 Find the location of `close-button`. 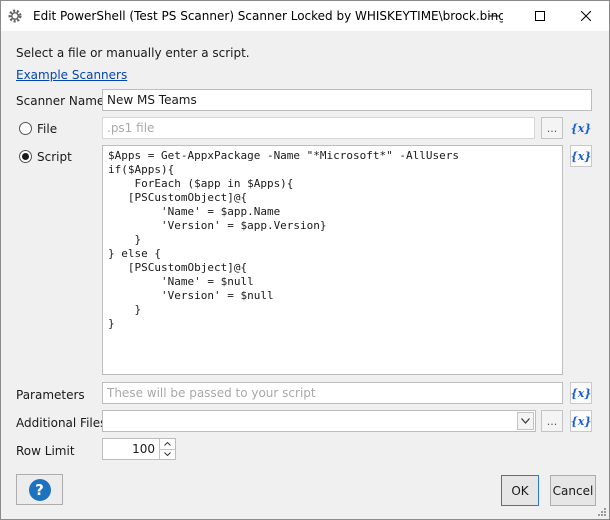

close-button is located at coordinates (586, 16).